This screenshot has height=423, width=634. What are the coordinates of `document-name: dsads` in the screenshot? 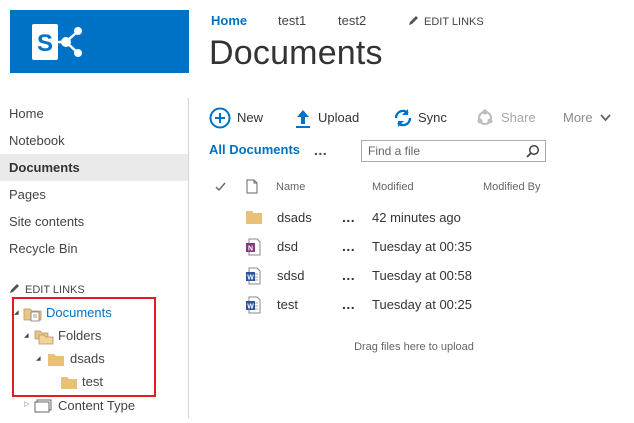 It's located at (294, 217).